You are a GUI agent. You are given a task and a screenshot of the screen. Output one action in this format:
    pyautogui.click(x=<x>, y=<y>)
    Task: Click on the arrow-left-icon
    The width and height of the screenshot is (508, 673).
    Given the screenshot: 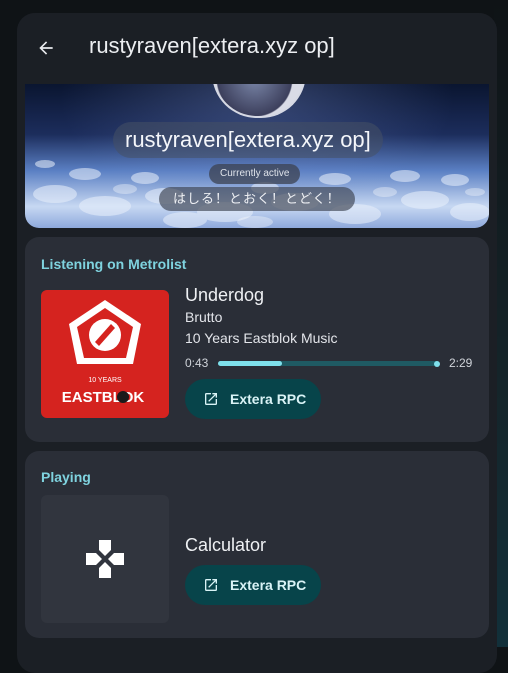 What is the action you would take?
    pyautogui.click(x=46, y=48)
    